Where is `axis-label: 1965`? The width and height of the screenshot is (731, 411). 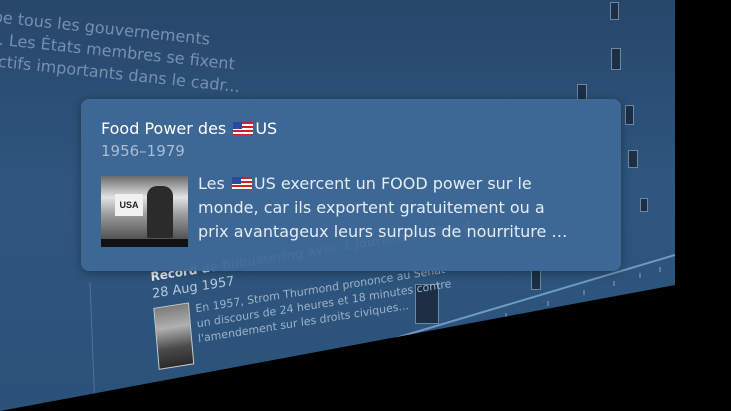 axis-label: 1965 is located at coordinates (329, 390).